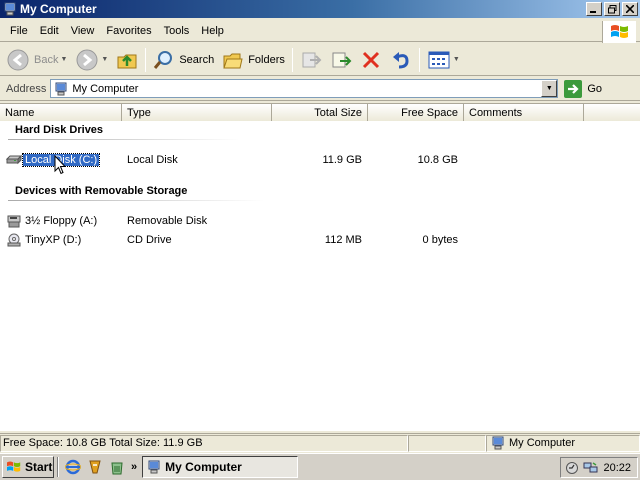 This screenshot has width=640, height=480. I want to click on item-name: 3½ Floppy (A:), so click(61, 221).